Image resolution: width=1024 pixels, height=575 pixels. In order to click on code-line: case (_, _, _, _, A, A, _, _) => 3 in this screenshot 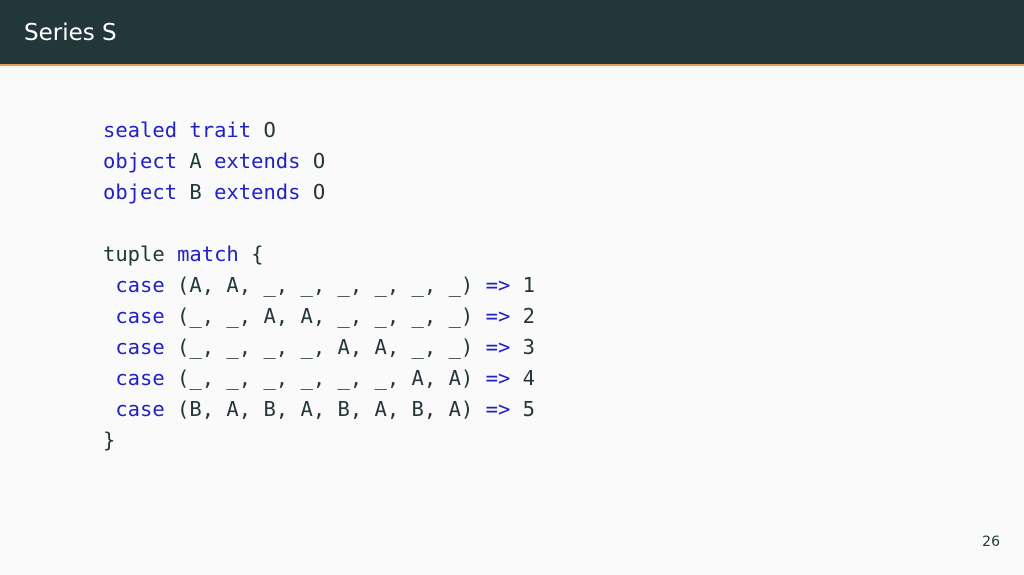, I will do `click(319, 347)`.